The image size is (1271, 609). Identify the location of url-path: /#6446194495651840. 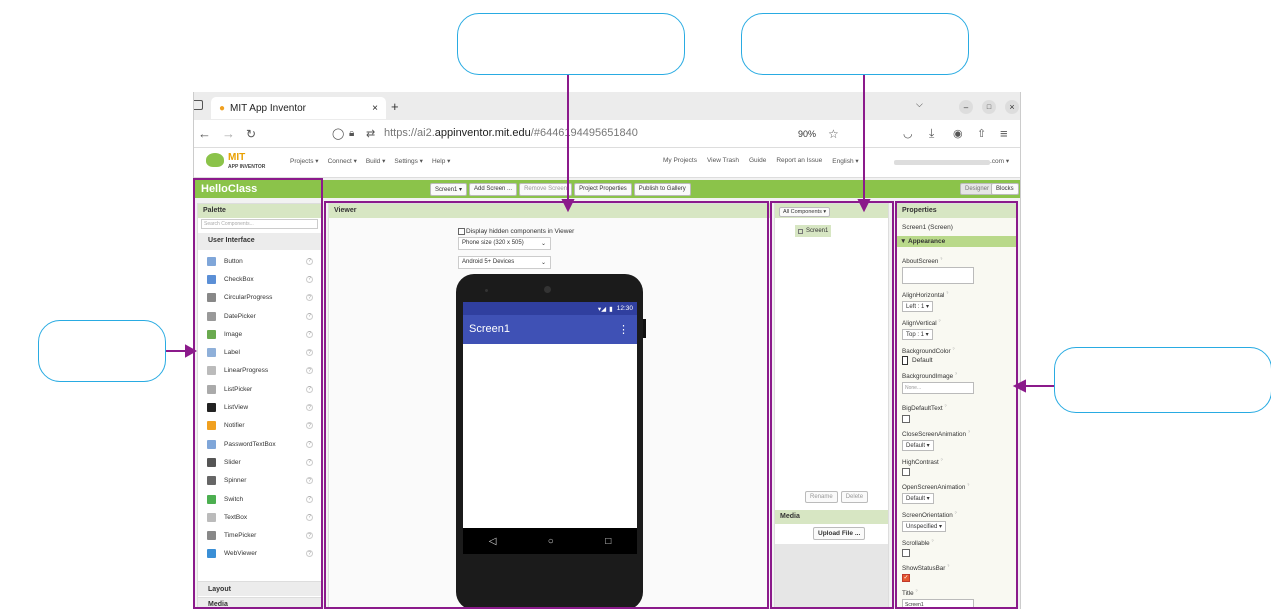
(584, 133).